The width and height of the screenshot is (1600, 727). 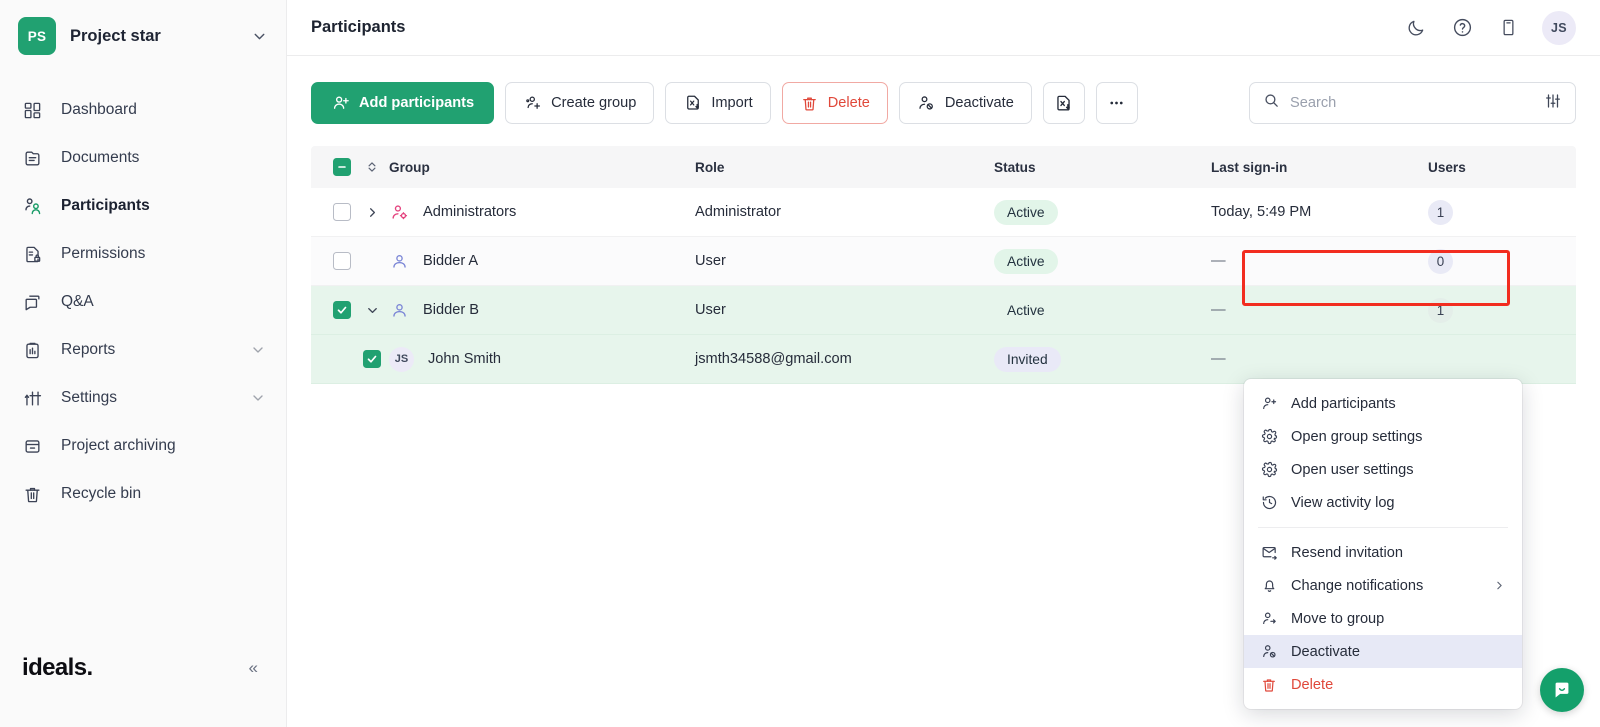 What do you see at coordinates (1559, 27) in the screenshot?
I see `user-avatar: JS` at bounding box center [1559, 27].